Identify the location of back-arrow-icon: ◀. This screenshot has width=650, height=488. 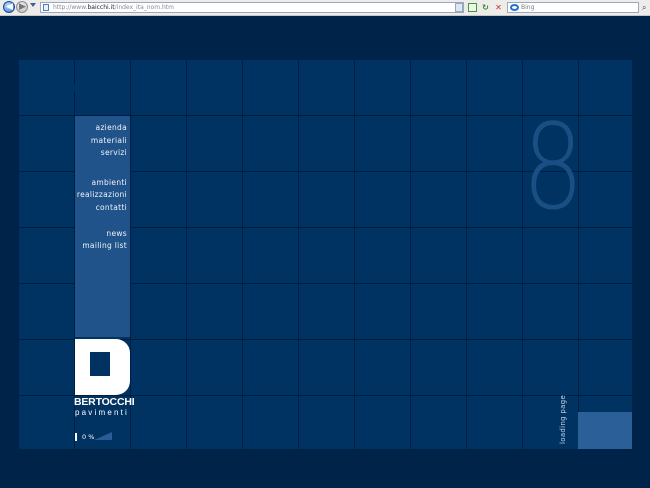
(9, 7).